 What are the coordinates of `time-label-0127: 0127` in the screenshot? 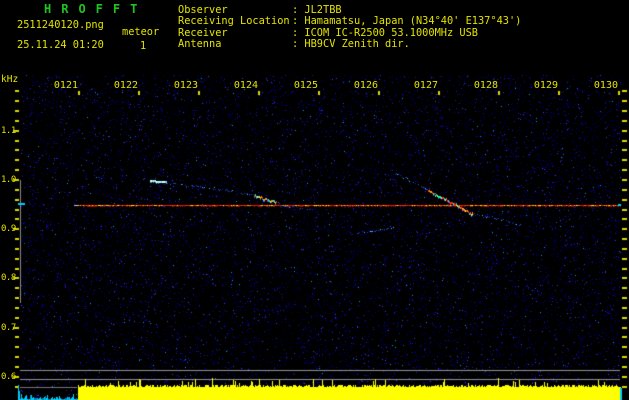 It's located at (425, 85).